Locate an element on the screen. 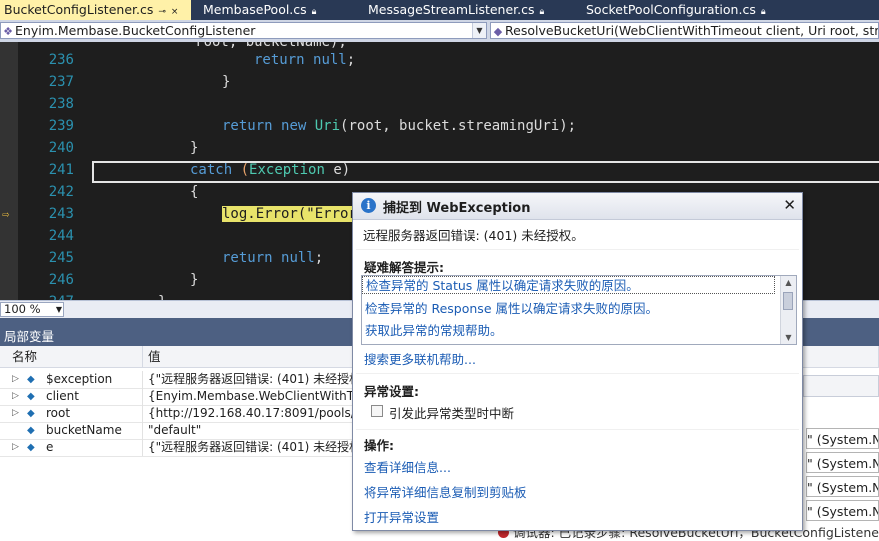 The height and width of the screenshot is (541, 879). line-number: 242 is located at coordinates (61, 192).